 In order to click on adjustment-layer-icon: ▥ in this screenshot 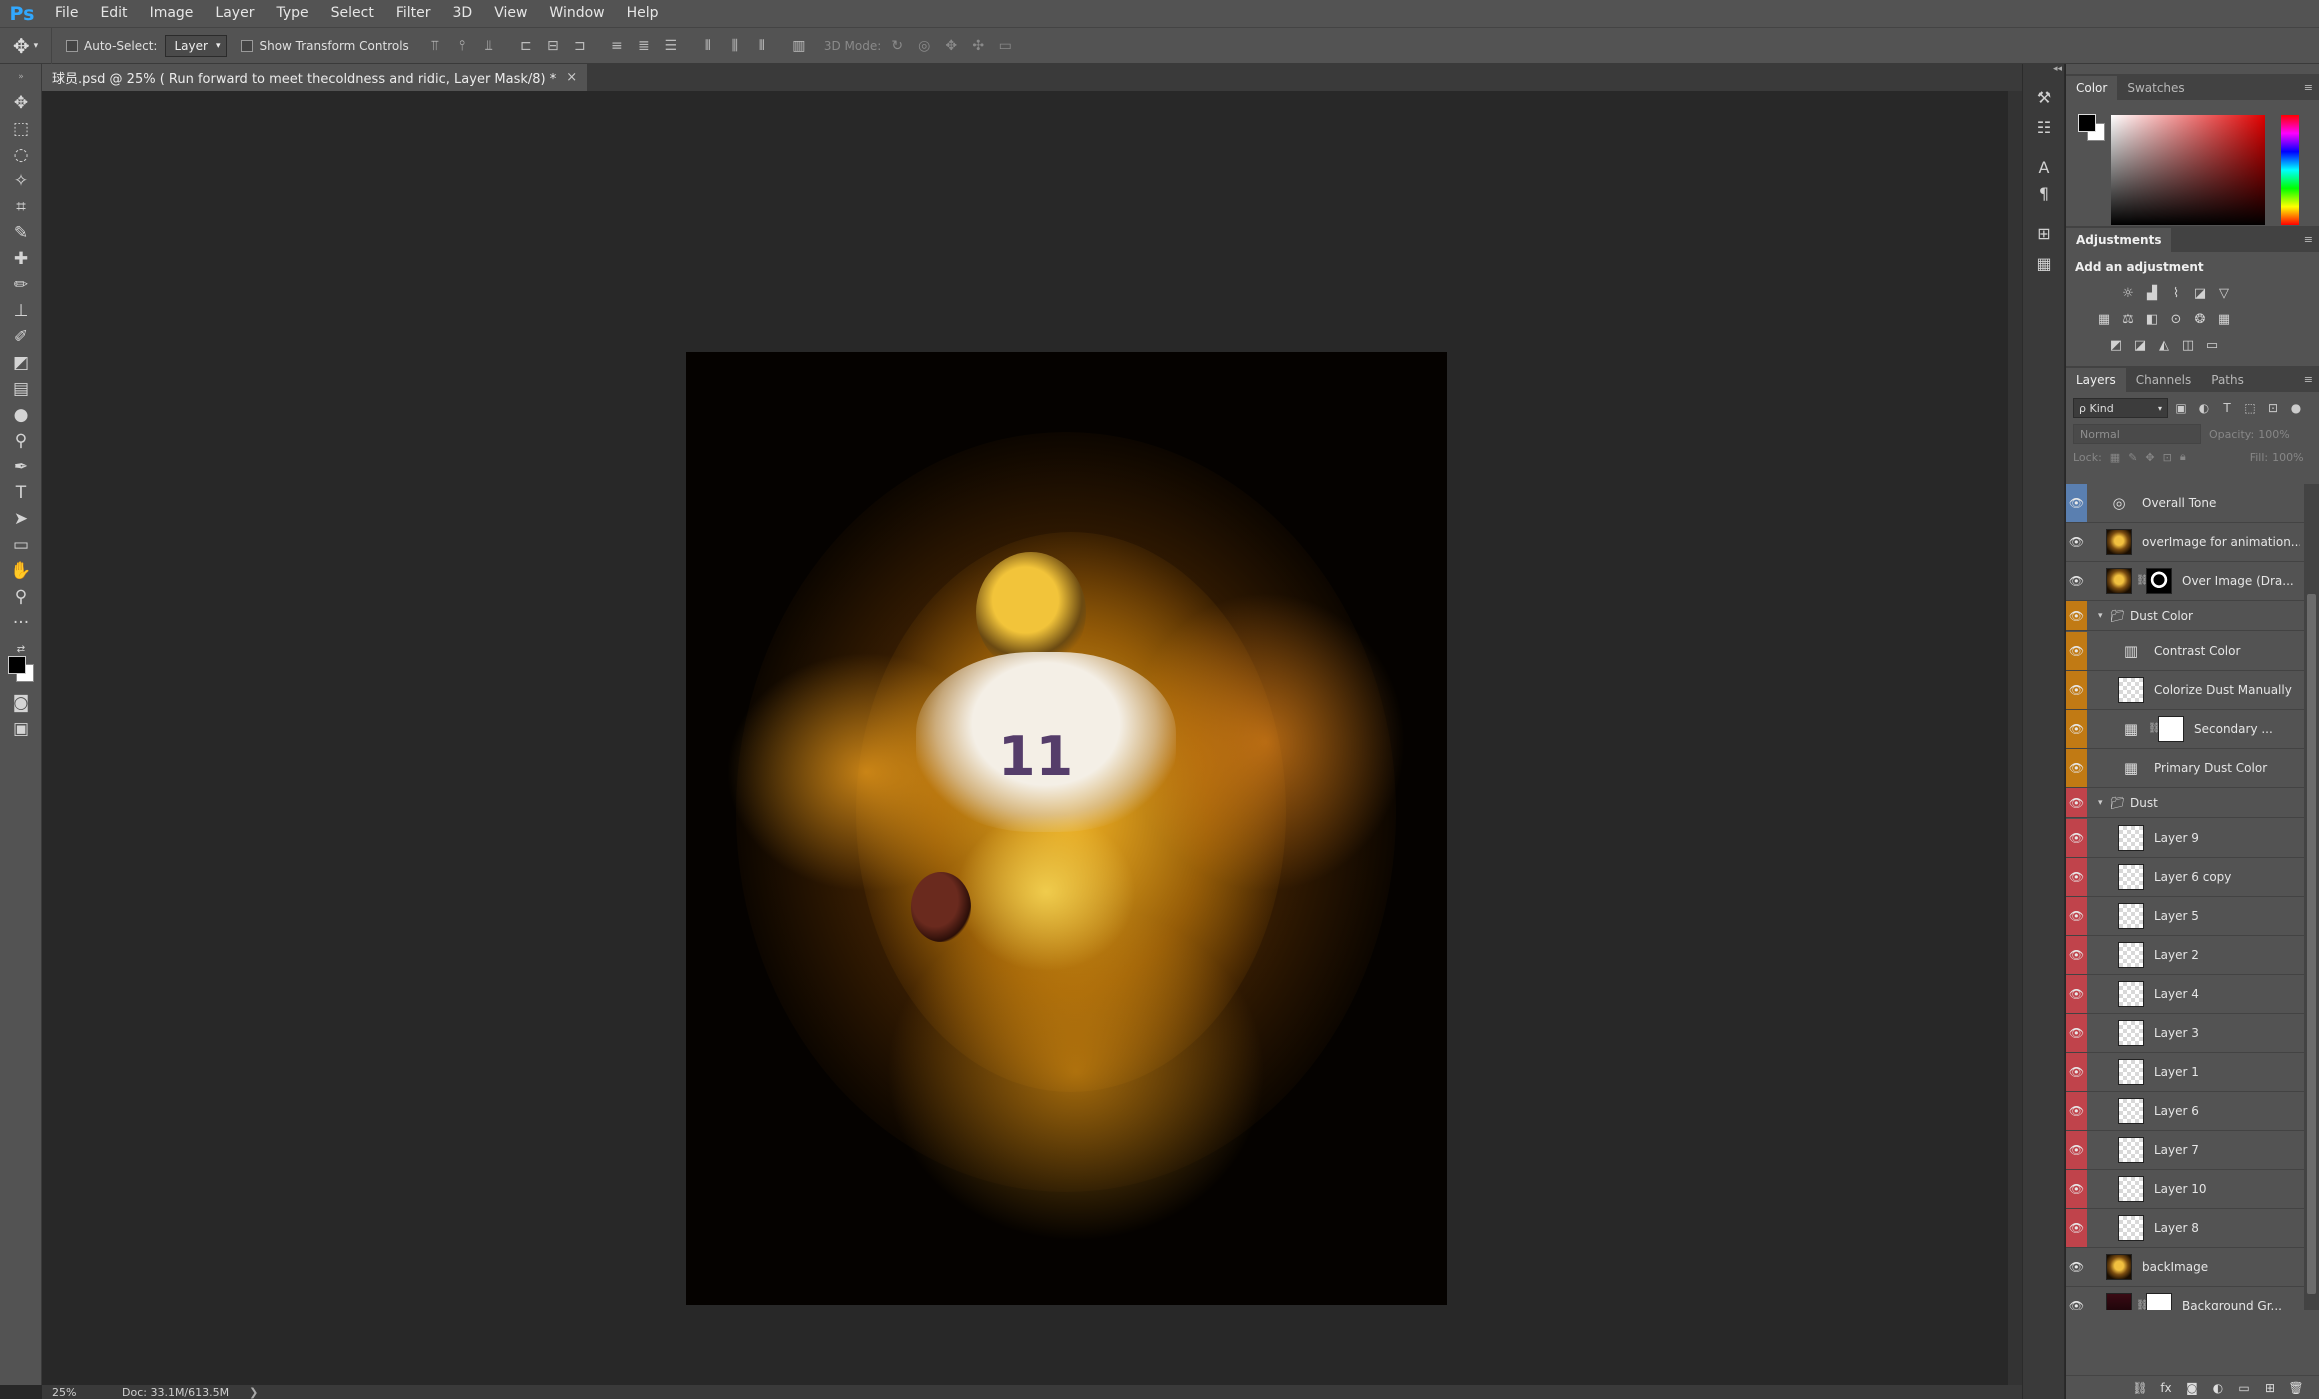, I will do `click(2131, 651)`.